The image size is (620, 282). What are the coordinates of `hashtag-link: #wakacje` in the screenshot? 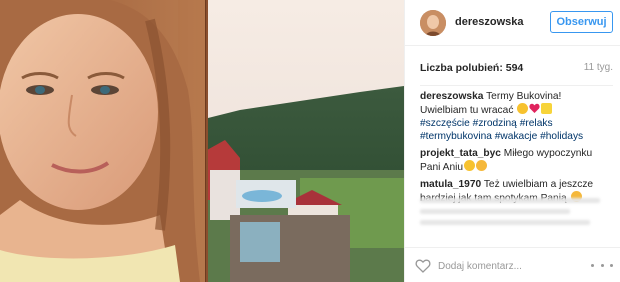 It's located at (516, 136).